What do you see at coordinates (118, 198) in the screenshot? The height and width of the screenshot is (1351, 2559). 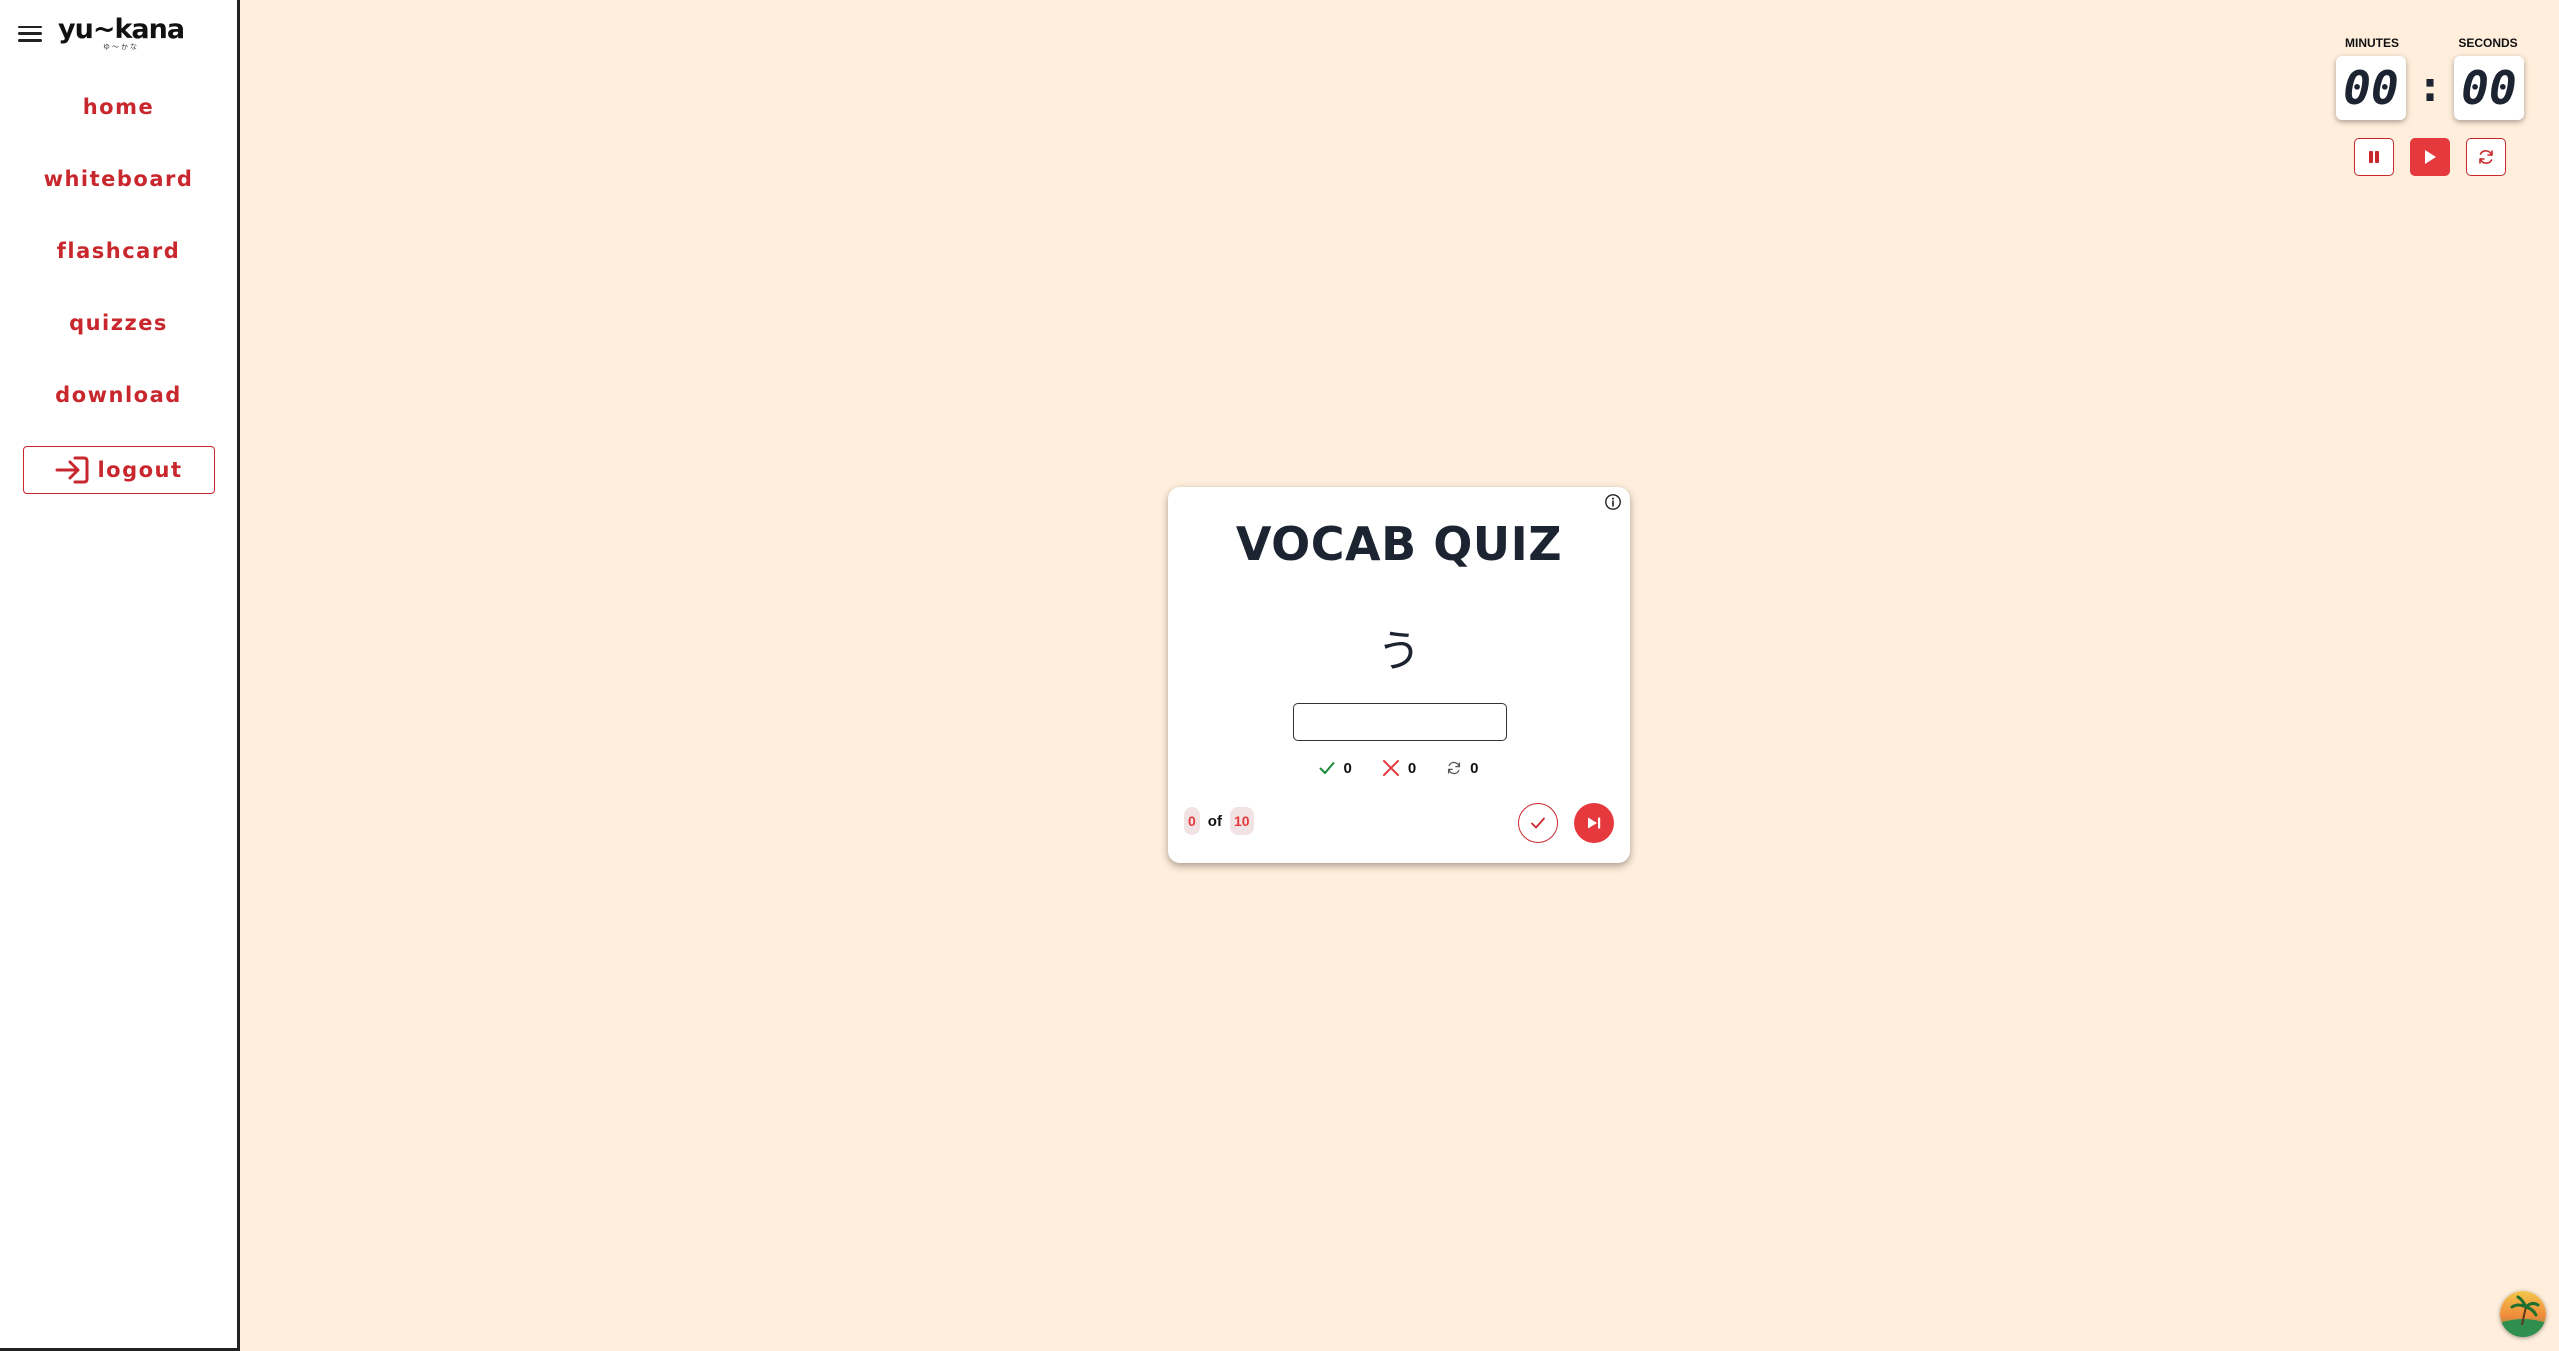 I see `sidebar-item-whiteboard: whiteboard` at bounding box center [118, 198].